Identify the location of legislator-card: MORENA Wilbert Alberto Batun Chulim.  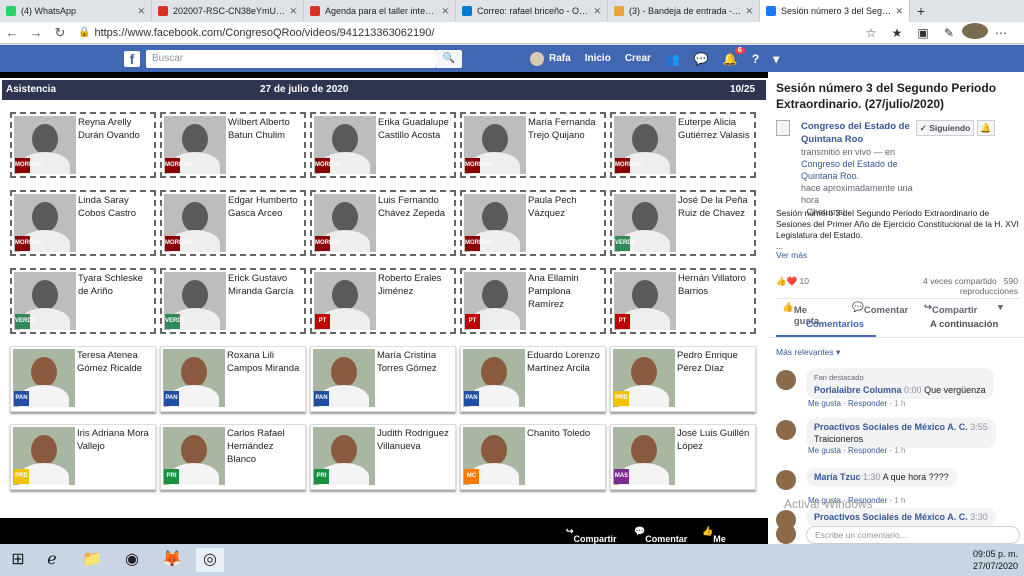
(233, 145).